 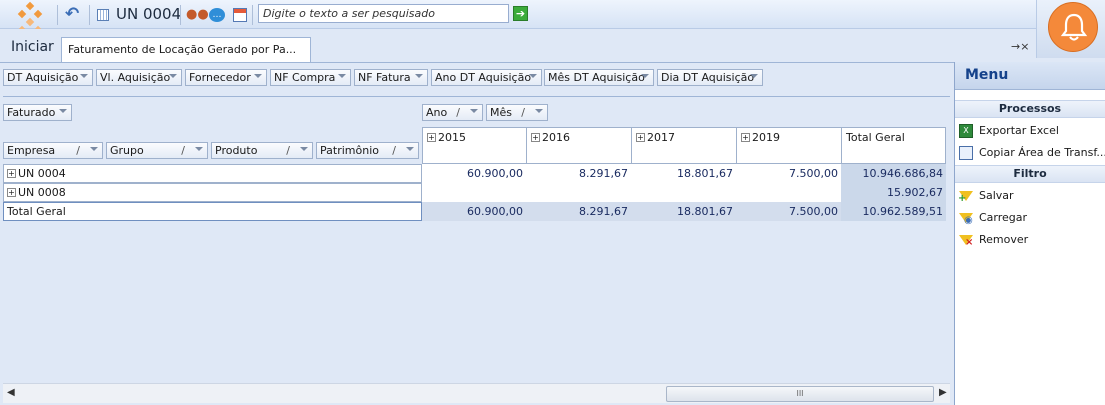 I want to click on data-cell: 8.291,67, so click(x=578, y=173).